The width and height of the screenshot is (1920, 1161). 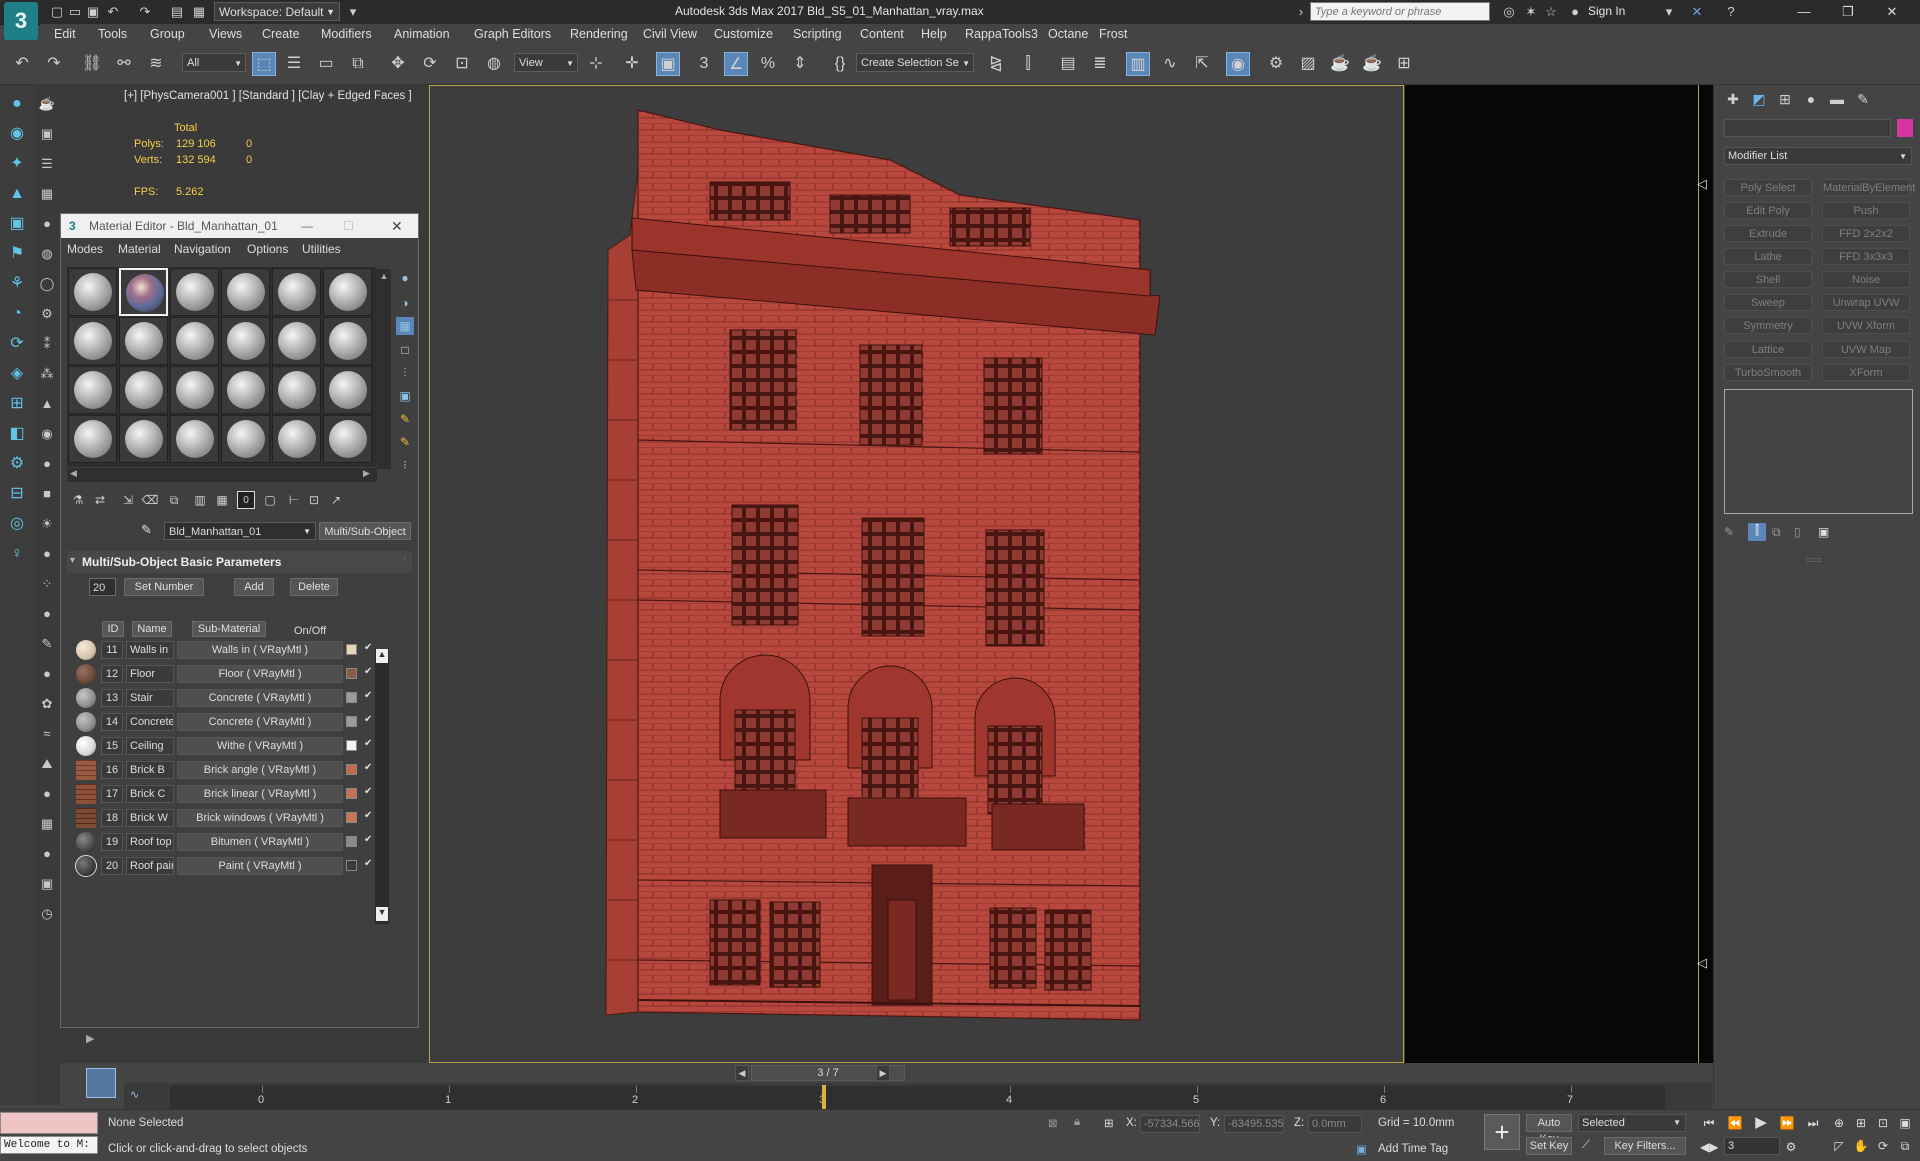 What do you see at coordinates (150, 698) in the screenshot?
I see `row-name: Stair` at bounding box center [150, 698].